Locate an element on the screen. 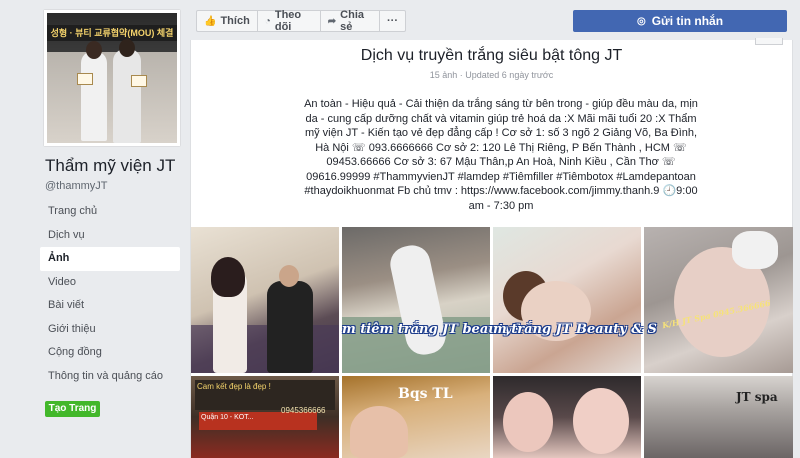 This screenshot has height=458, width=800. sidebar-item-community: Cộng đồng is located at coordinates (110, 353).